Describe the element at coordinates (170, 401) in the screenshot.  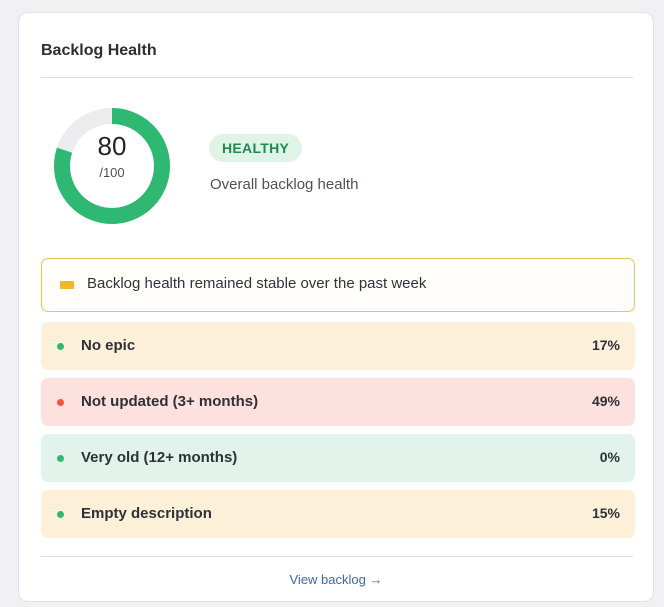
I see `metric-label: Not updated (3+ months)` at that location.